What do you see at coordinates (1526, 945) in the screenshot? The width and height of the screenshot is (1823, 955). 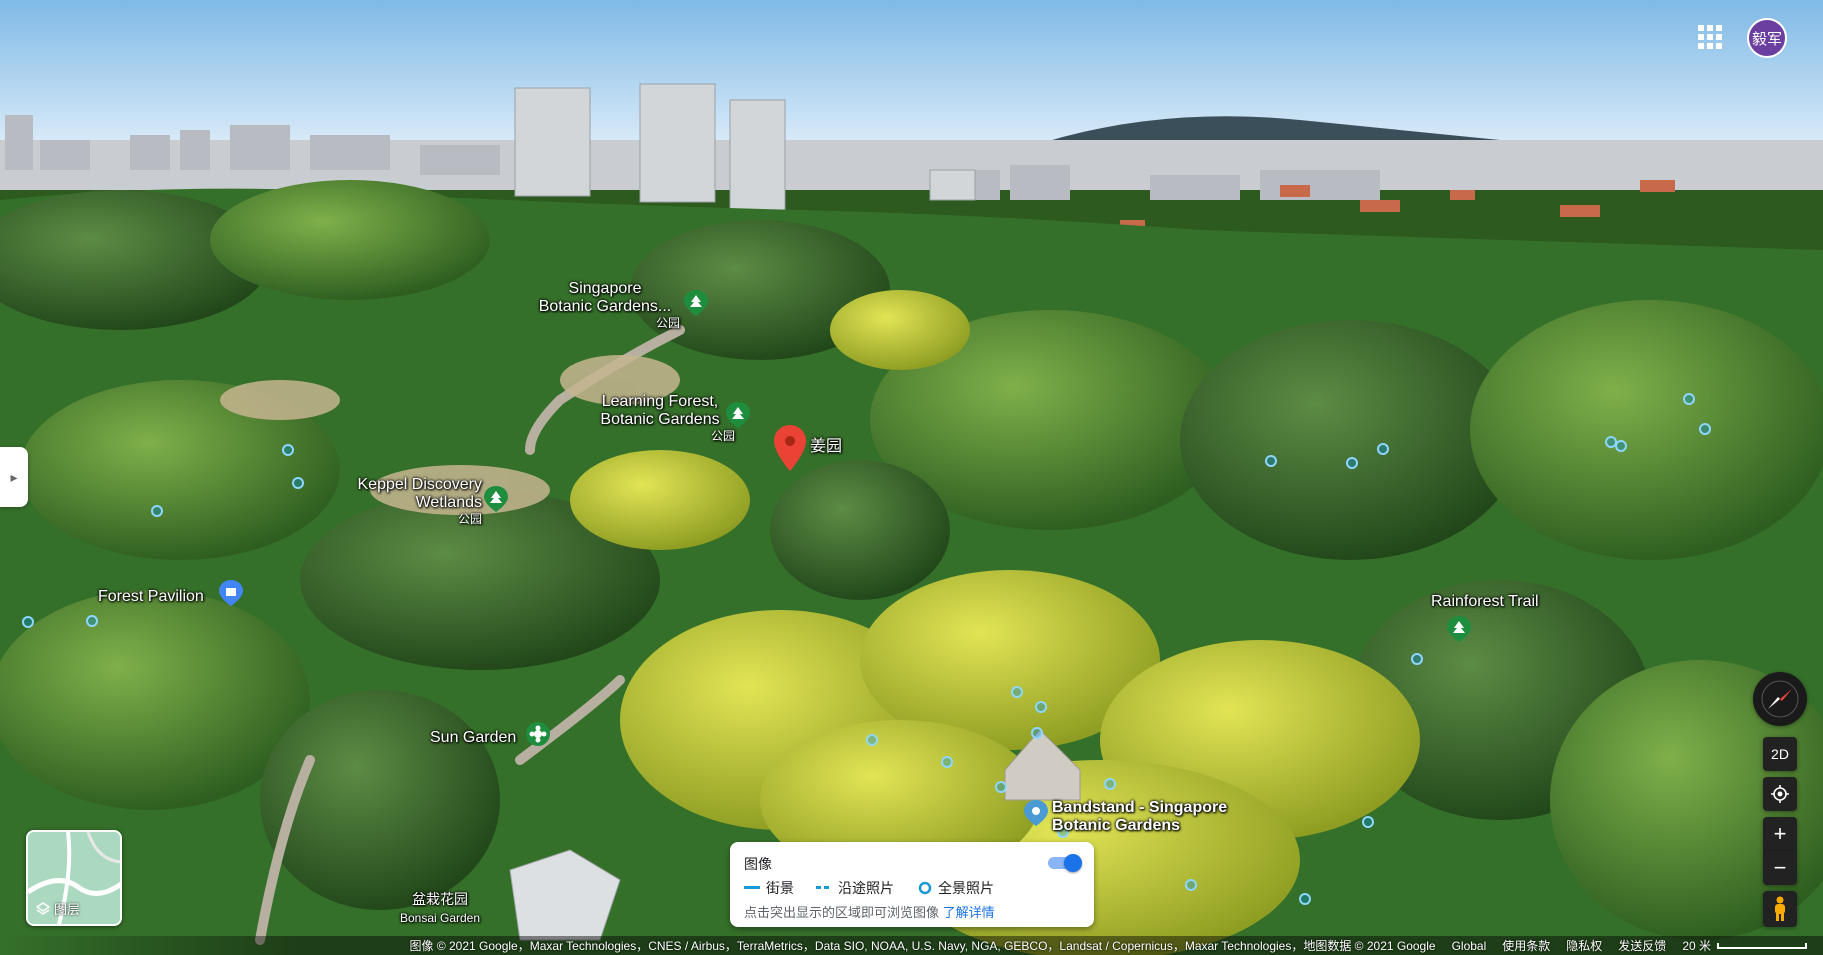 I see `terms-link: 使用条款` at bounding box center [1526, 945].